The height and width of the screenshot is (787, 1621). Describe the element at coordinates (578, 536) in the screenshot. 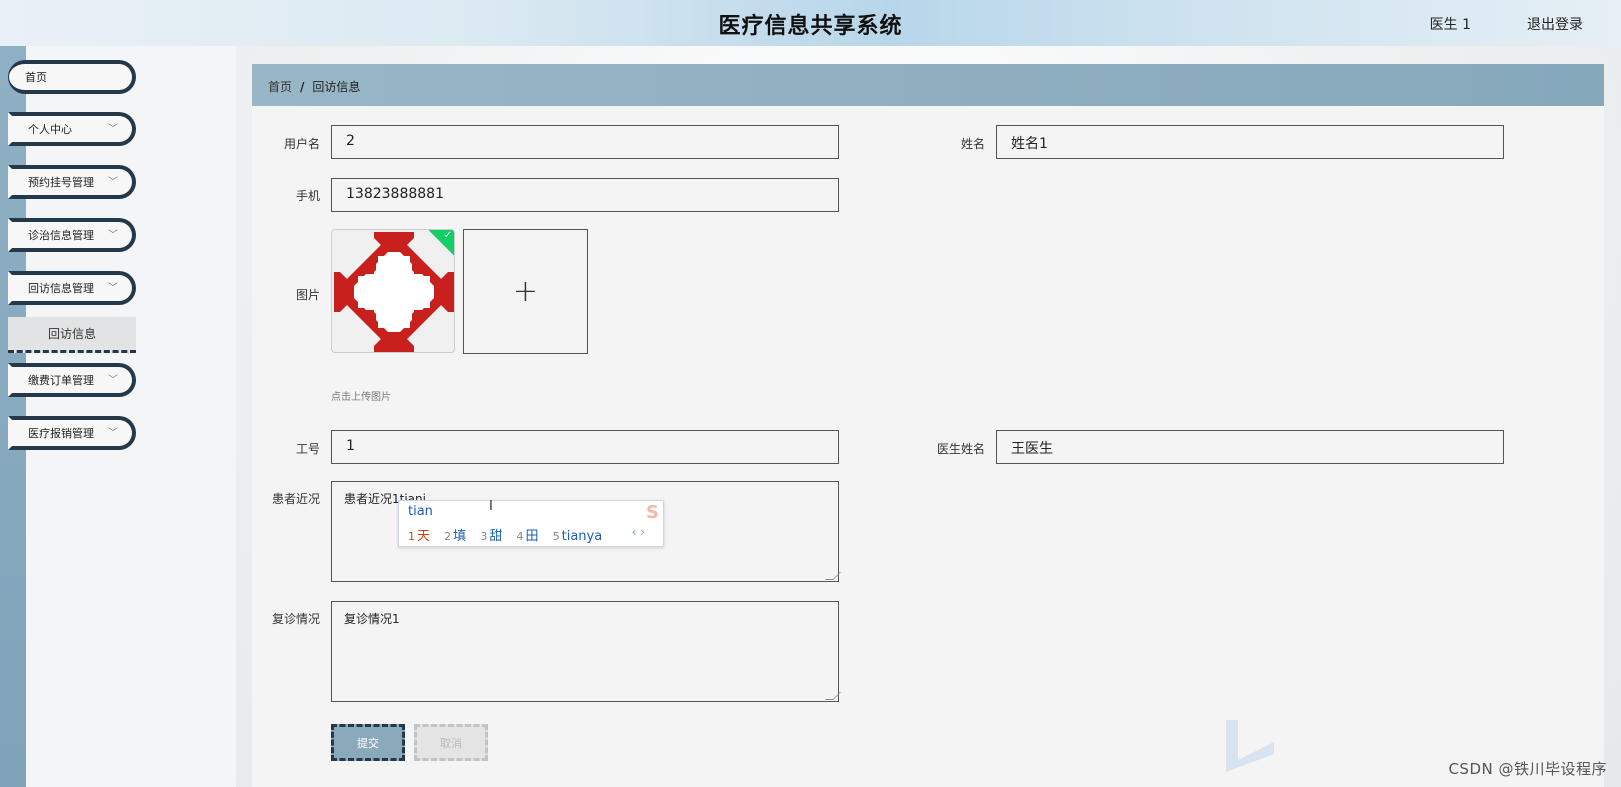

I see `ime-candidate: 5 tianya` at that location.